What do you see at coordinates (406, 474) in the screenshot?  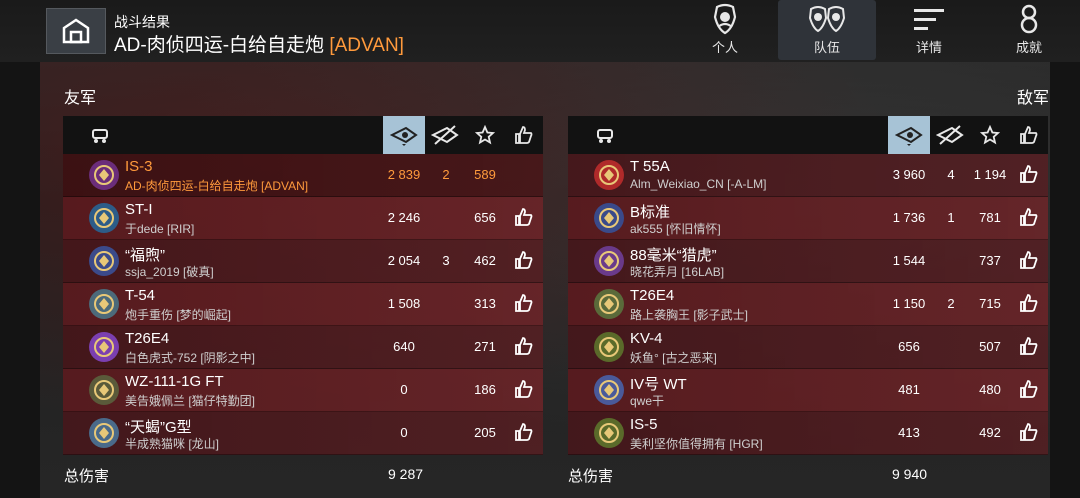 I see `allies-total-damage: 9 287` at bounding box center [406, 474].